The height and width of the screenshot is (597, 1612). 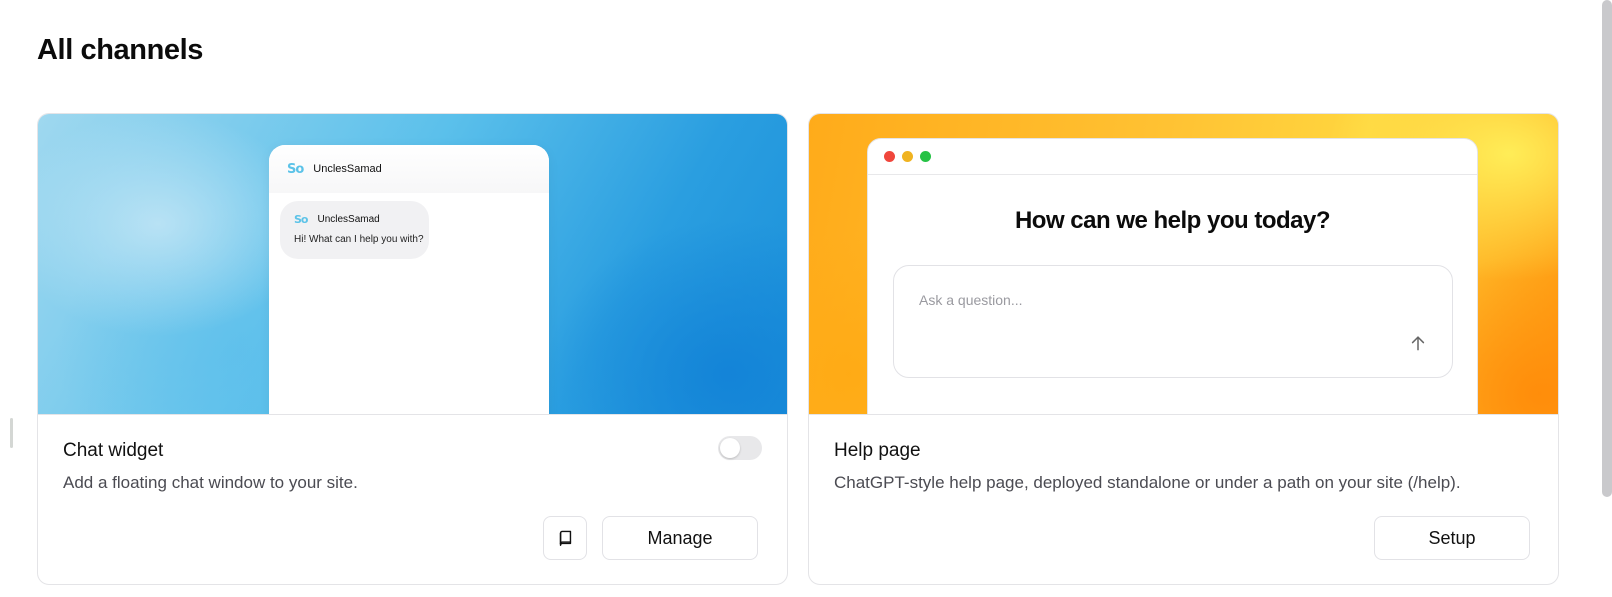 I want to click on ask-question-box, so click(x=1173, y=321).